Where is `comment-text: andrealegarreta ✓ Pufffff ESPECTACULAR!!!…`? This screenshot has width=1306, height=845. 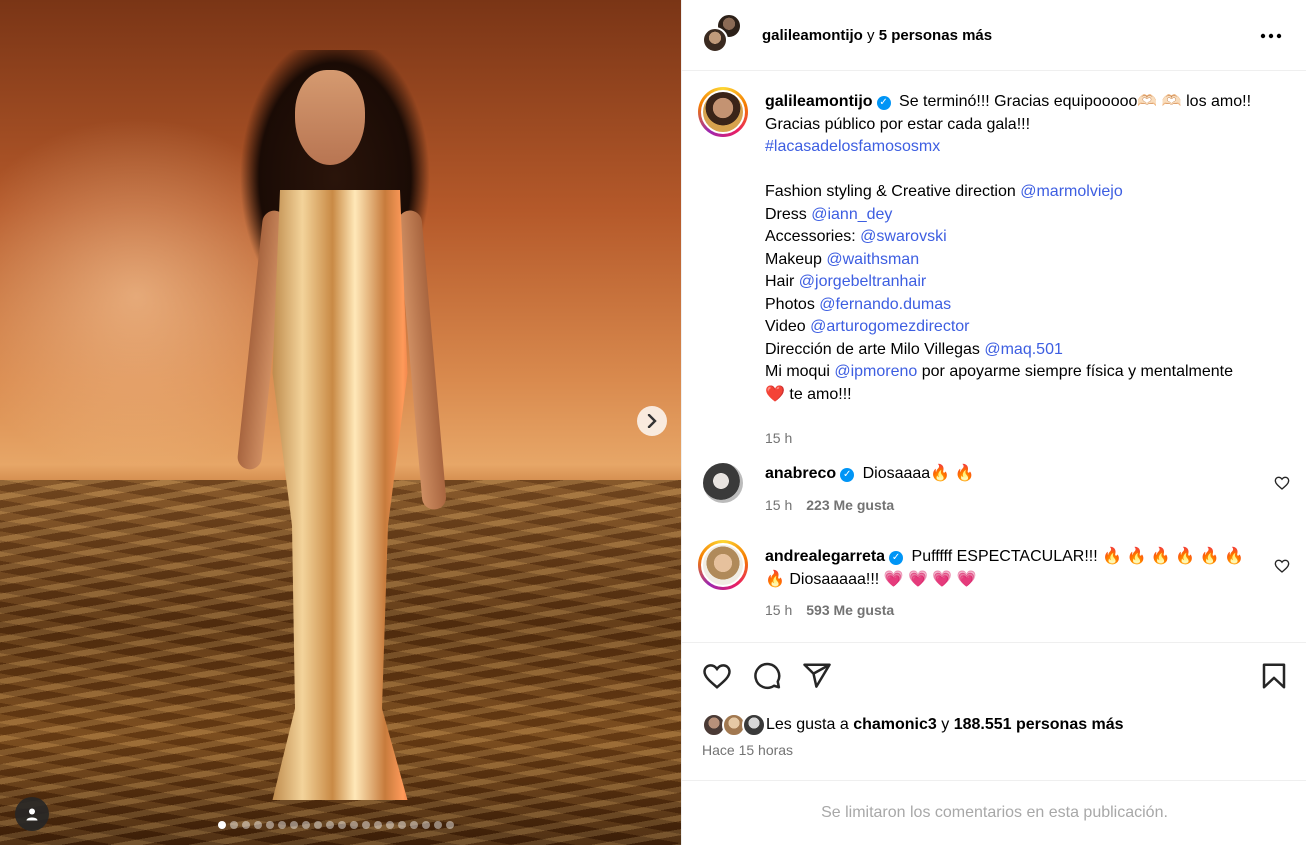 comment-text: andrealegarreta ✓ Pufffff ESPECTACULAR!!!… is located at coordinates (1004, 568).